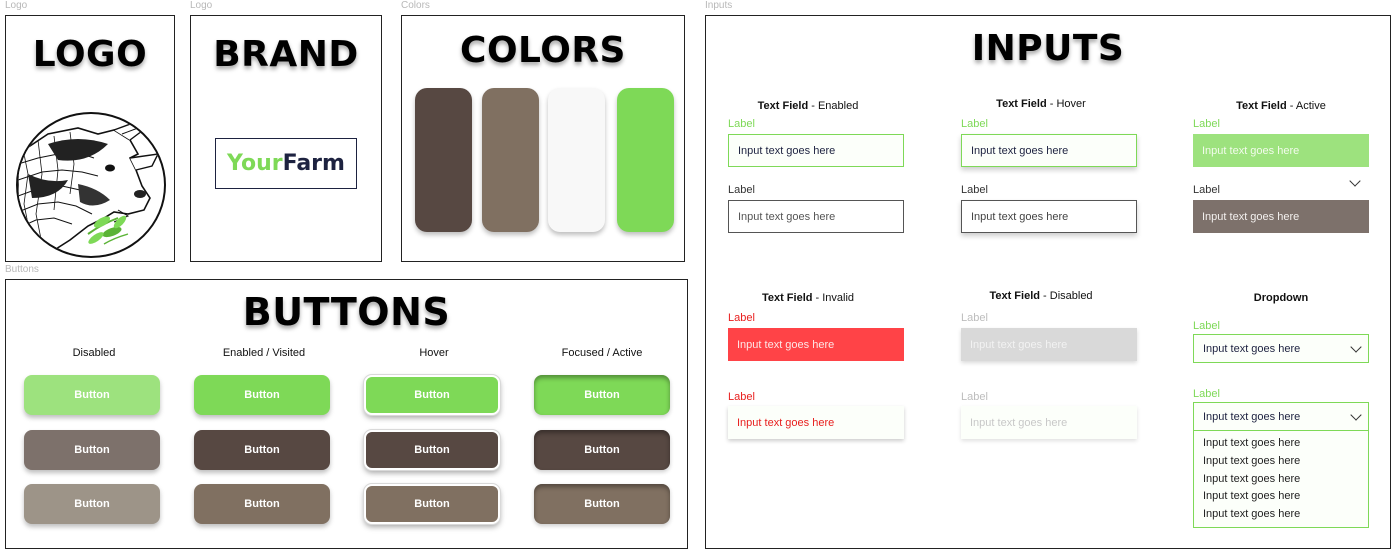 This screenshot has height=554, width=1396. What do you see at coordinates (90, 54) in the screenshot?
I see `logo-title: LOGO` at bounding box center [90, 54].